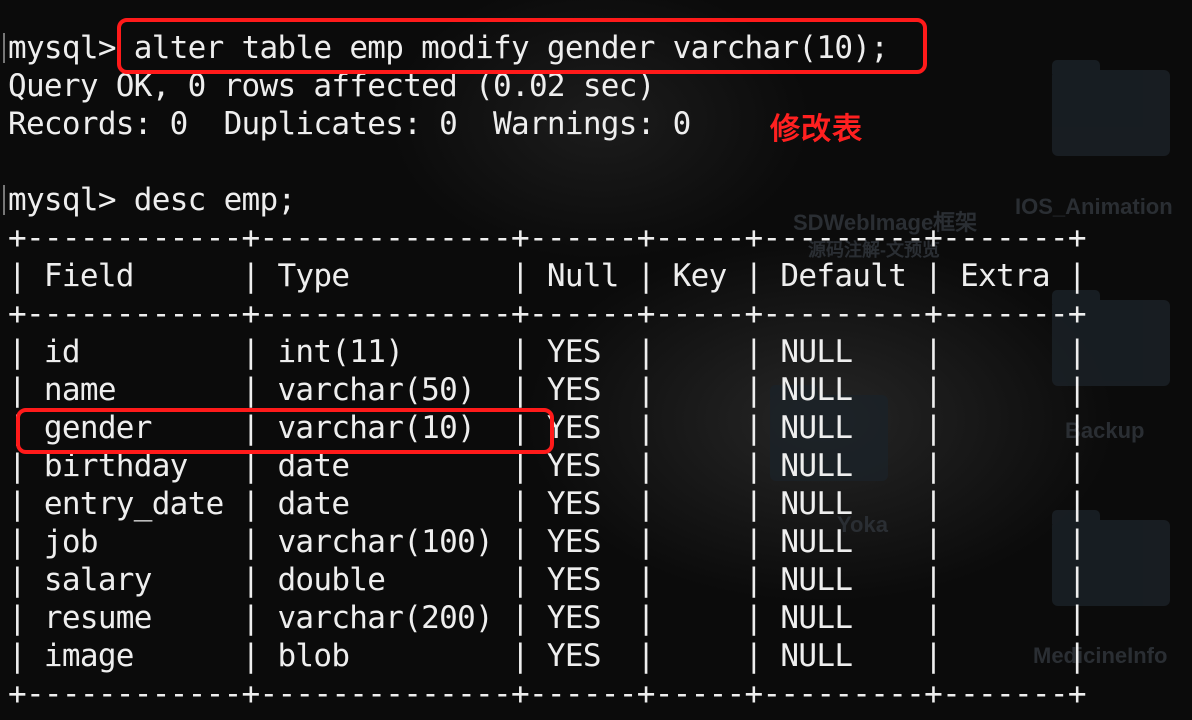 The width and height of the screenshot is (1192, 720). What do you see at coordinates (285, 431) in the screenshot?
I see `gender-row-highlight-box` at bounding box center [285, 431].